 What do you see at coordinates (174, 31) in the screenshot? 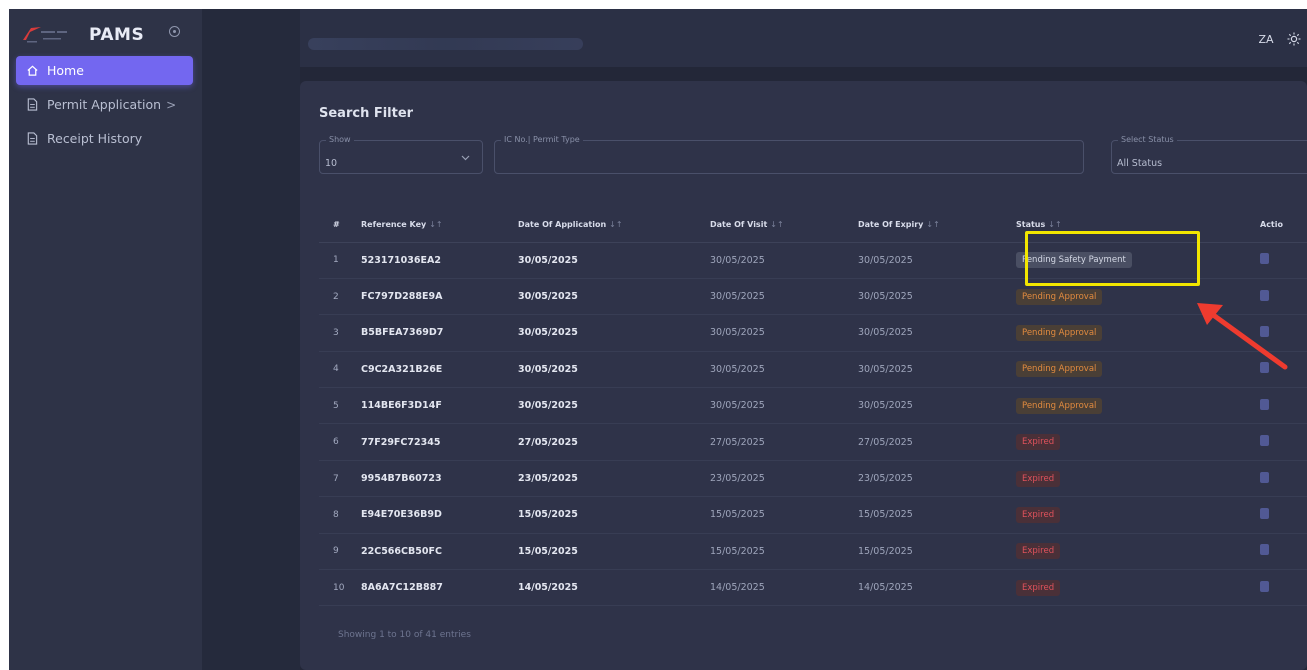
I see `sidebar-pin-icon` at bounding box center [174, 31].